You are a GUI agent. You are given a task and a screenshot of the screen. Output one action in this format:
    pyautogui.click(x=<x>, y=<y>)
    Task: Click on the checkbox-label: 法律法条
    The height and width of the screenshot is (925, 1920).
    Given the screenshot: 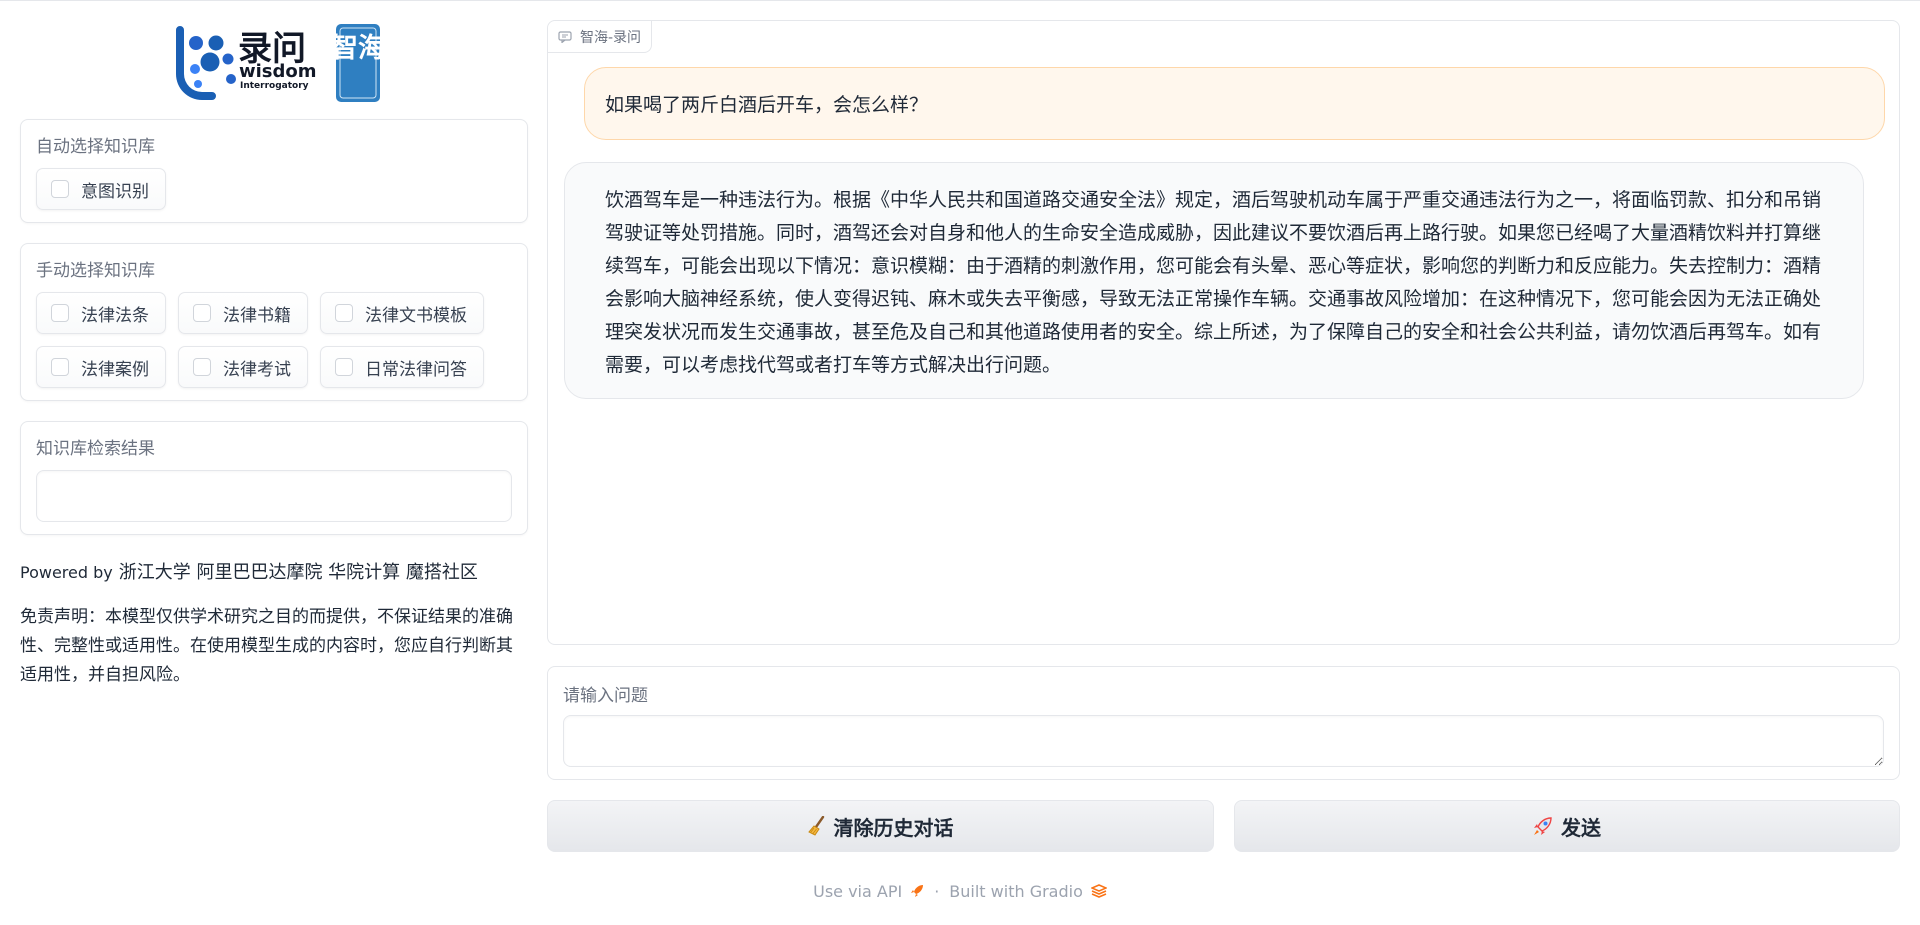 What is the action you would take?
    pyautogui.click(x=115, y=315)
    